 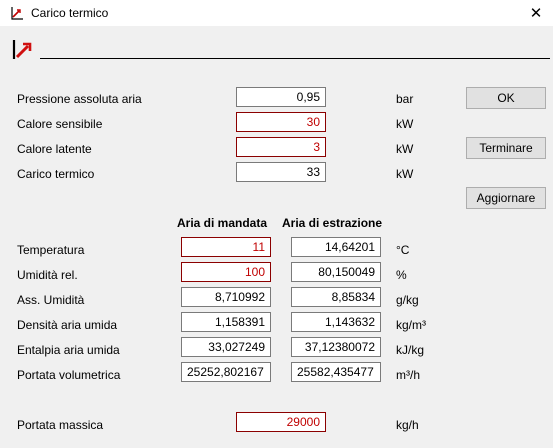 I want to click on app-icon, so click(x=17, y=13).